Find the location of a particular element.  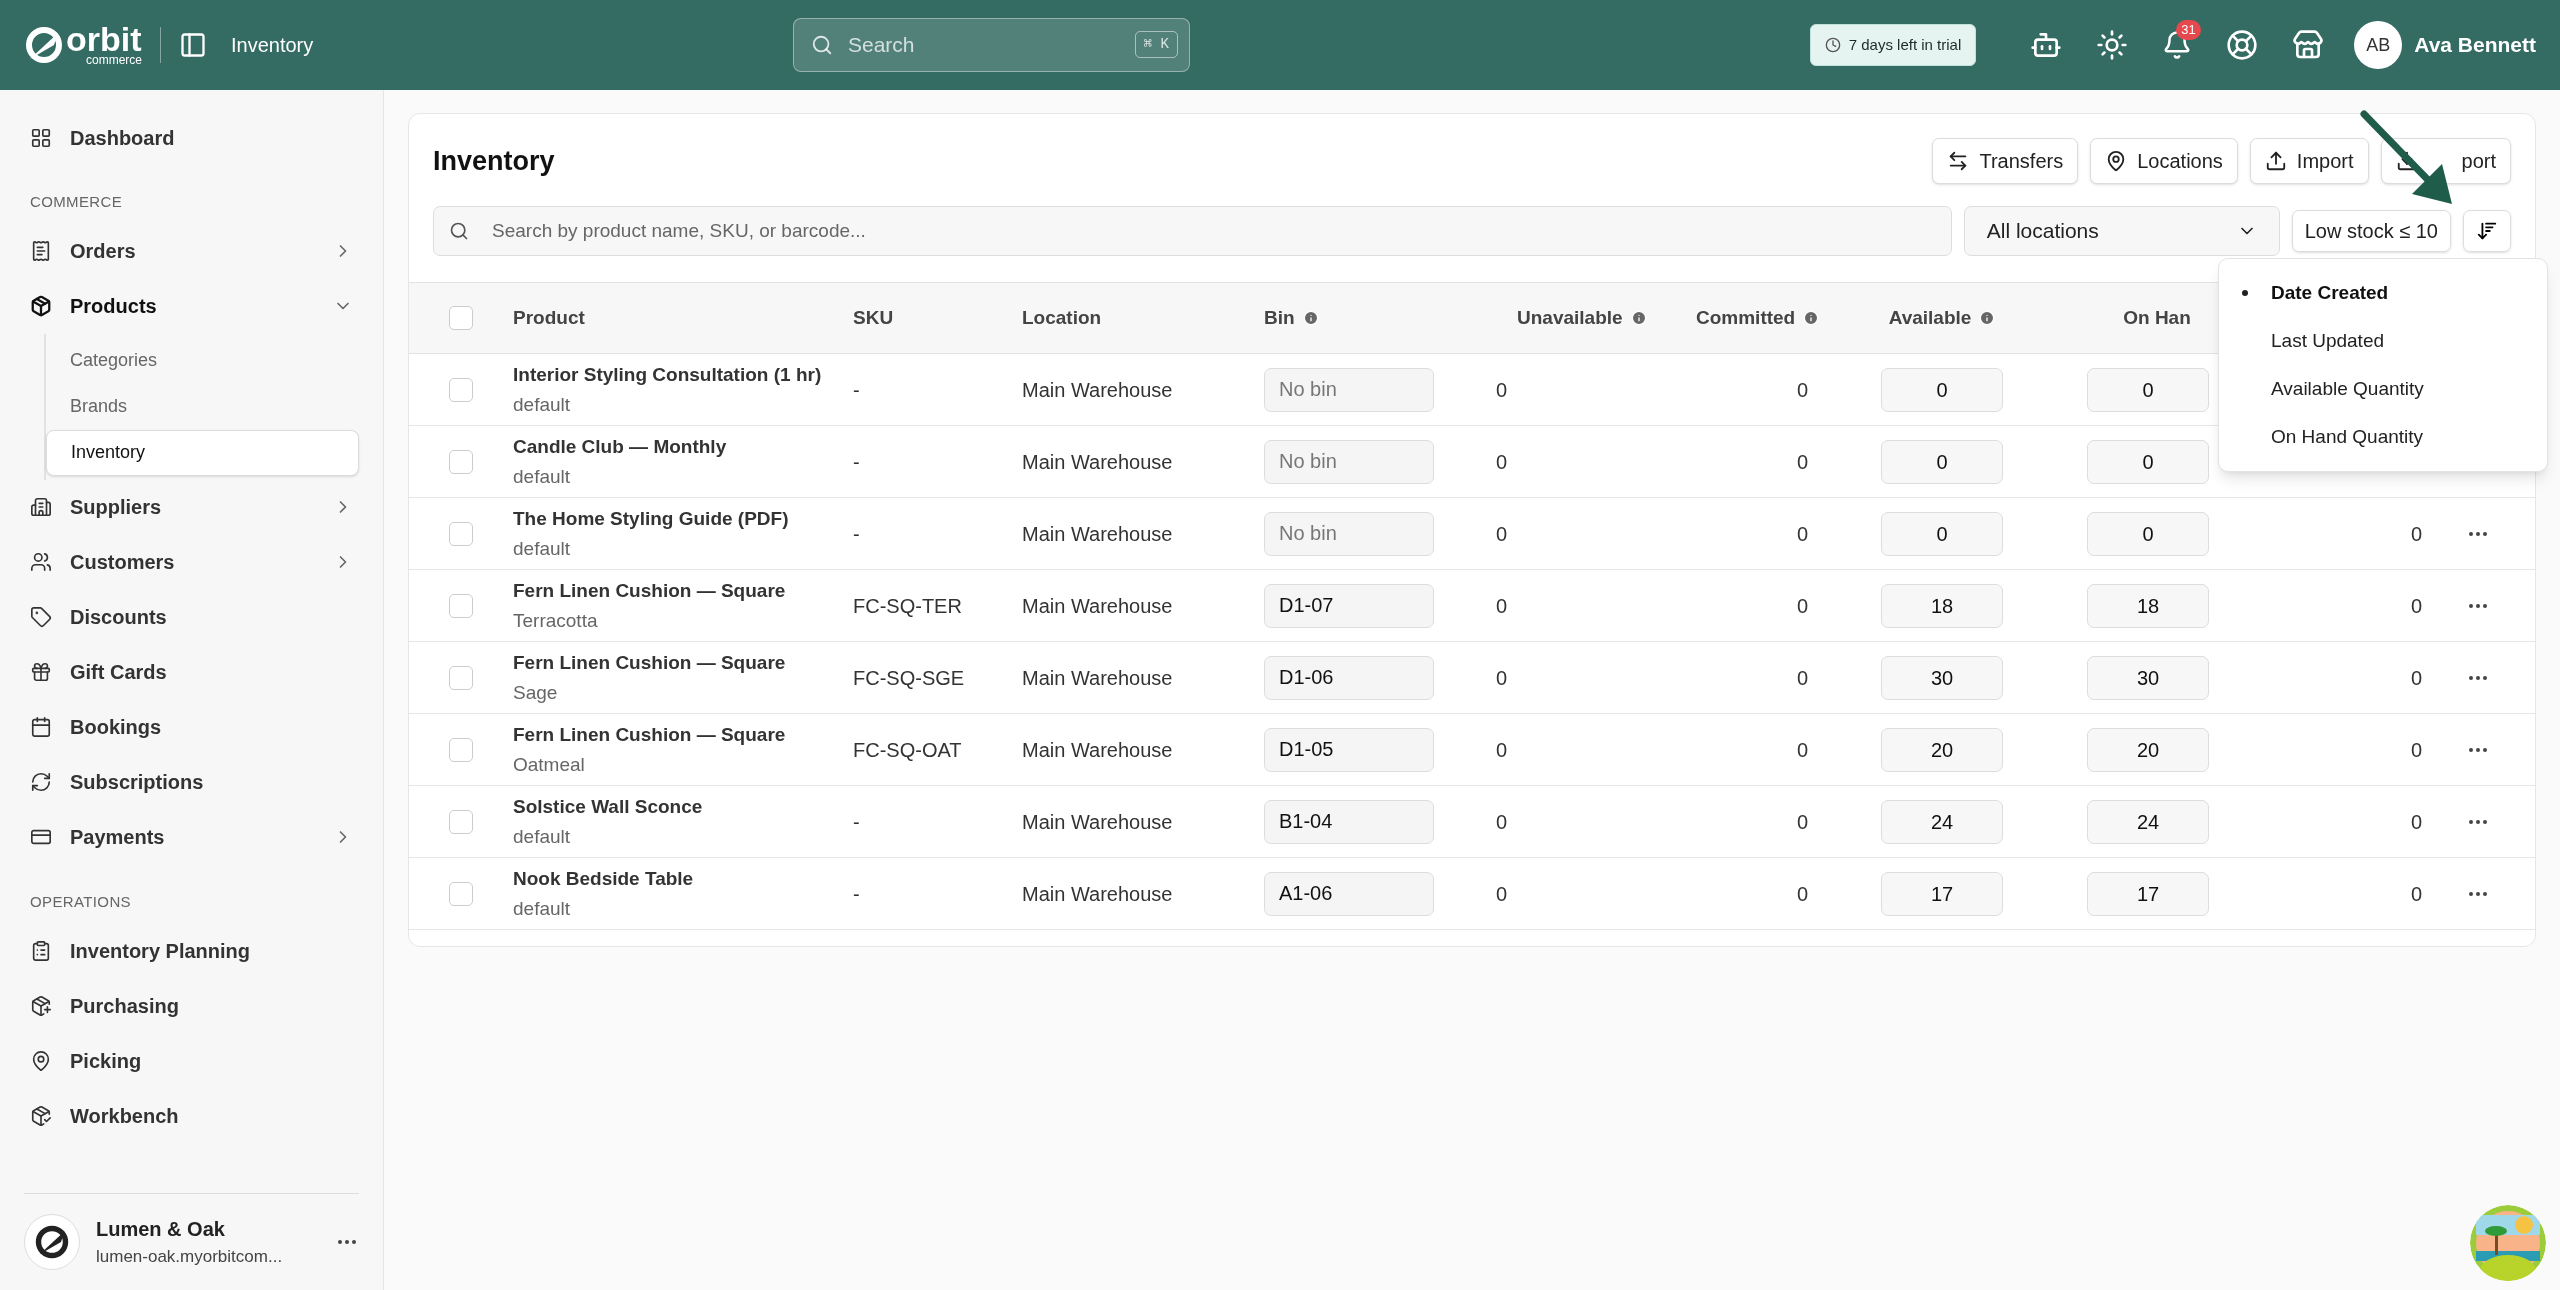

product-name: Solstice Wall Sconce is located at coordinates (608, 806).